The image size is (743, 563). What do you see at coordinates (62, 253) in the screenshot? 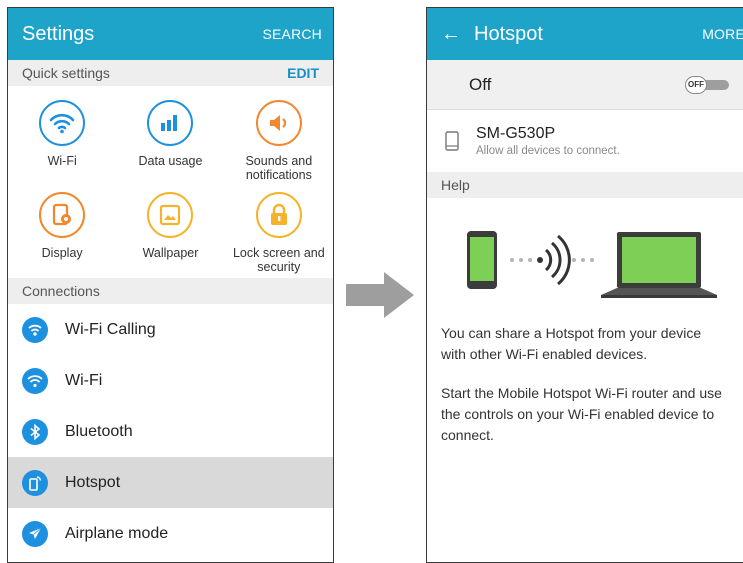
I see `tile-label: Display` at bounding box center [62, 253].